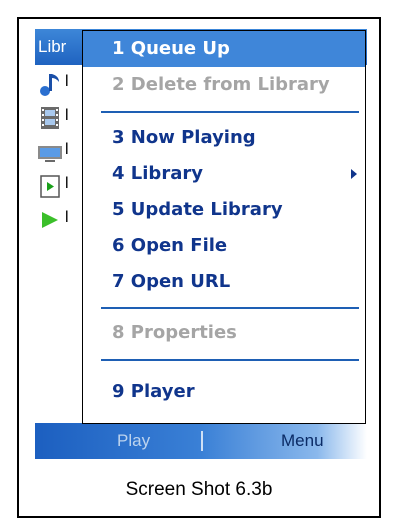 The width and height of the screenshot is (399, 521). What do you see at coordinates (157, 173) in the screenshot?
I see `menu-item-library-label: 4 Library` at bounding box center [157, 173].